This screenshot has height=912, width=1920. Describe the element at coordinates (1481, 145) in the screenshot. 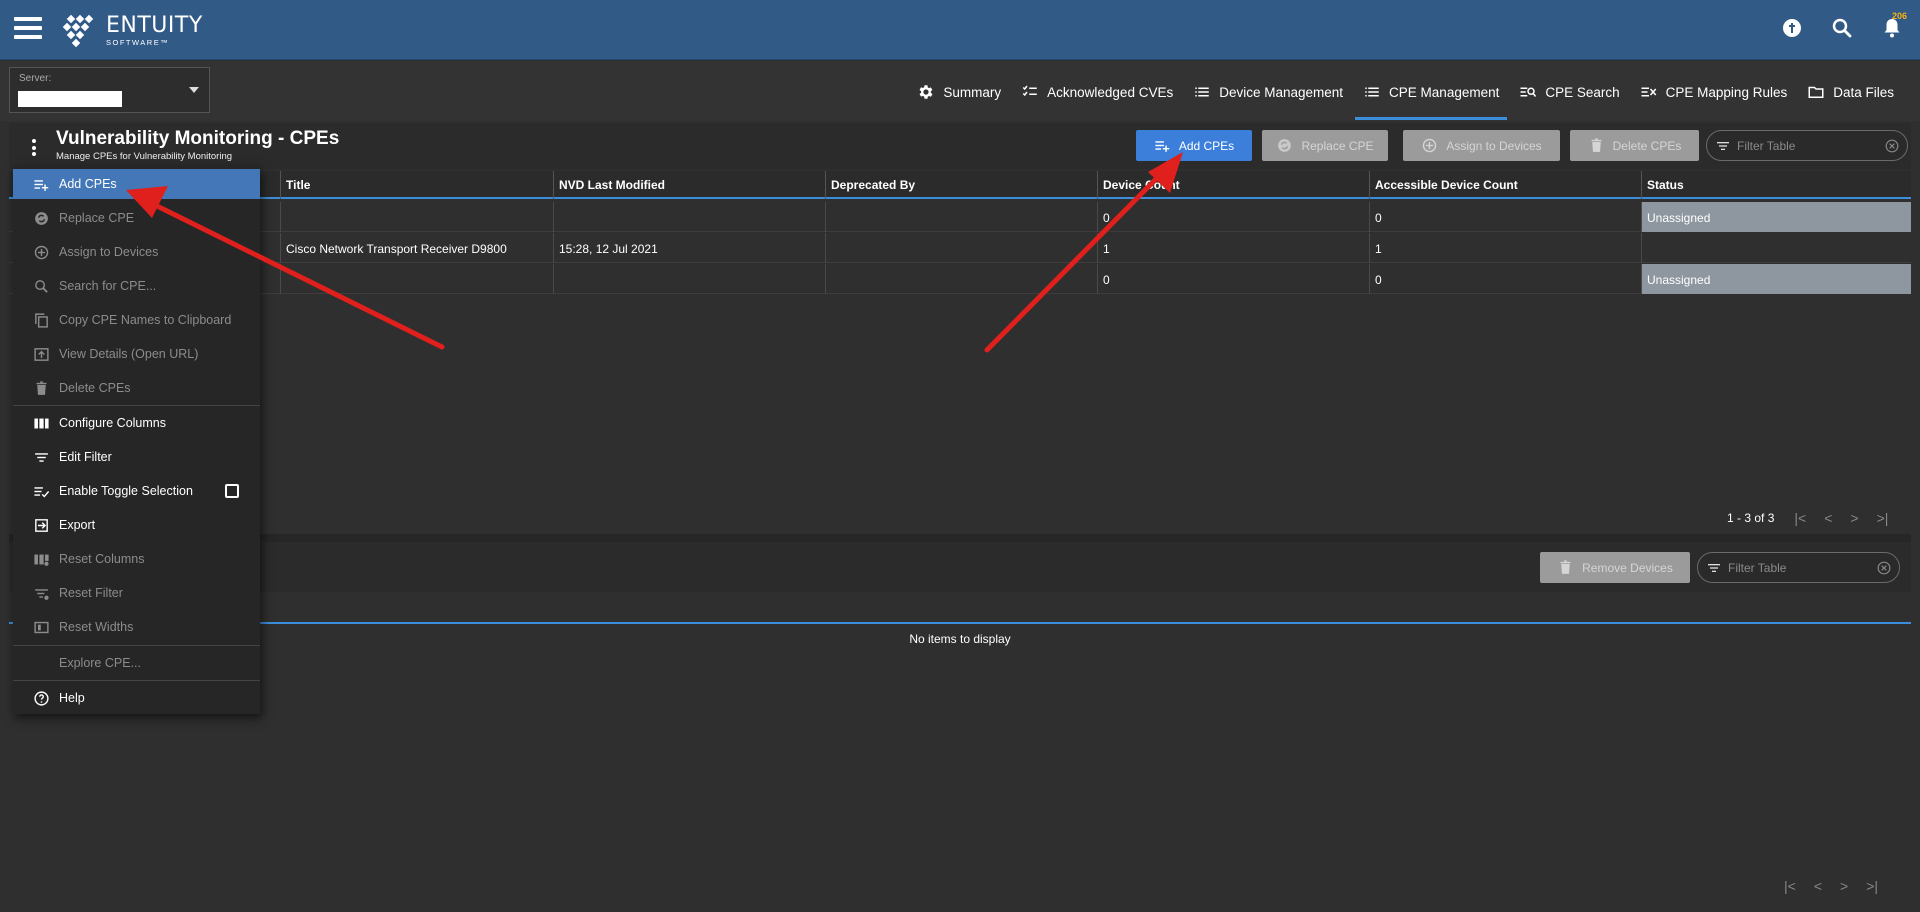

I see `assign-to-devices-button: Assign to Devices` at that location.